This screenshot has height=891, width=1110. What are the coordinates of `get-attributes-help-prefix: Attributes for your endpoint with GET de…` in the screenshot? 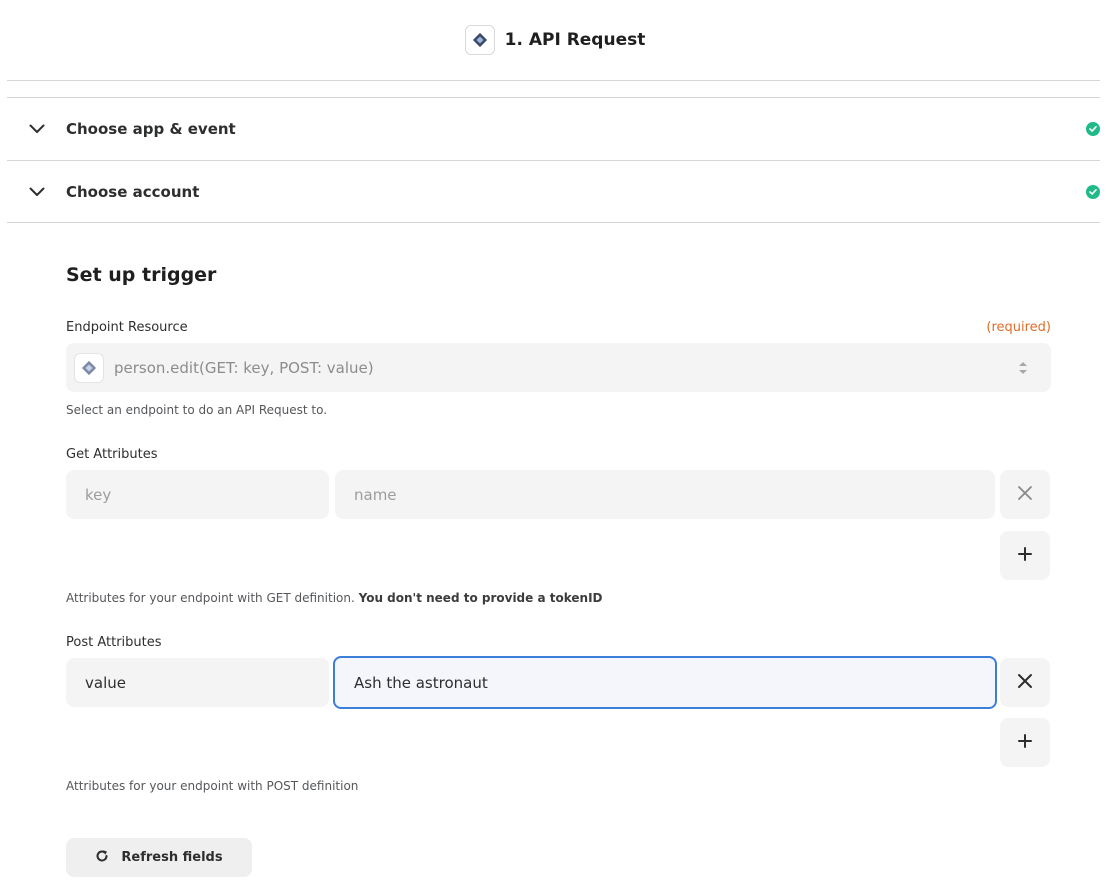 It's located at (212, 598).